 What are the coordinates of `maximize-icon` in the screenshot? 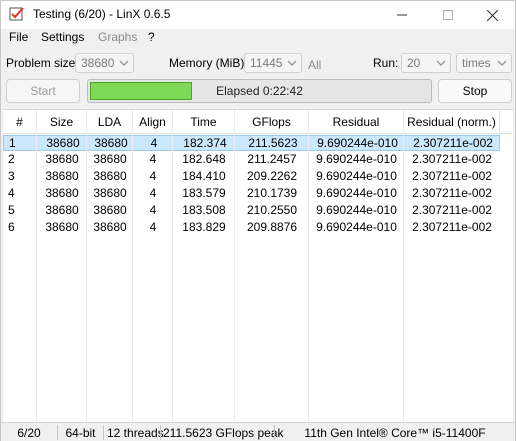 It's located at (448, 15).